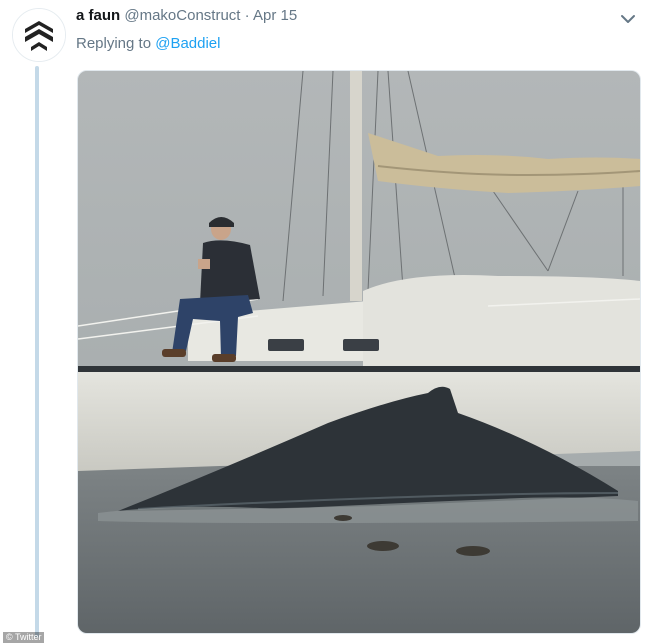 Image resolution: width=660 pixels, height=644 pixels. I want to click on reply-prefix: Replying to, so click(114, 43).